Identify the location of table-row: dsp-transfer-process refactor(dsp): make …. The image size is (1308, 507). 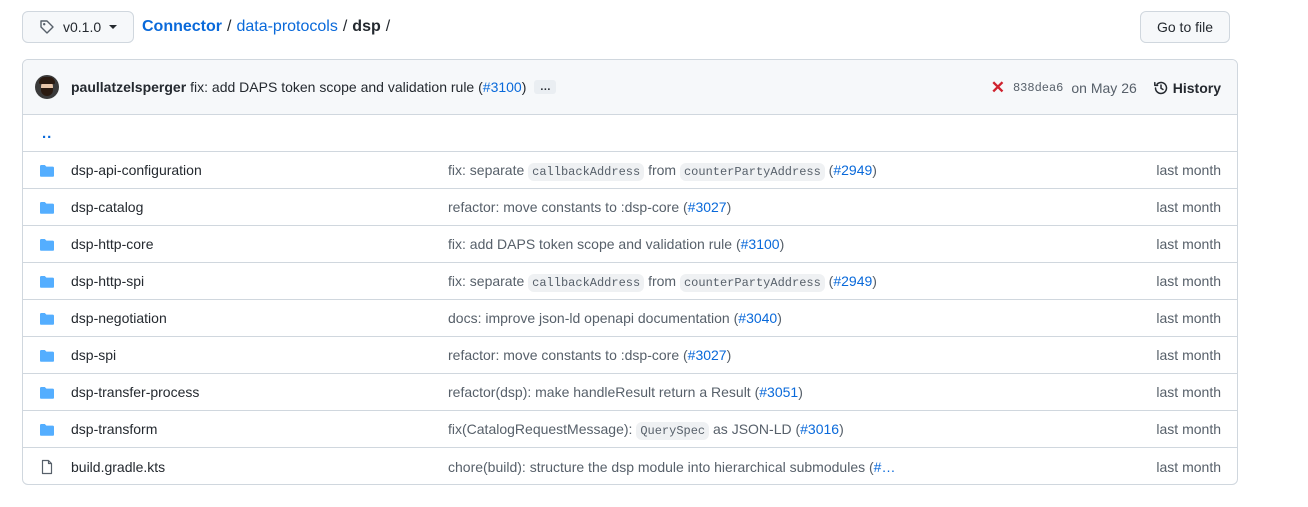
(630, 392).